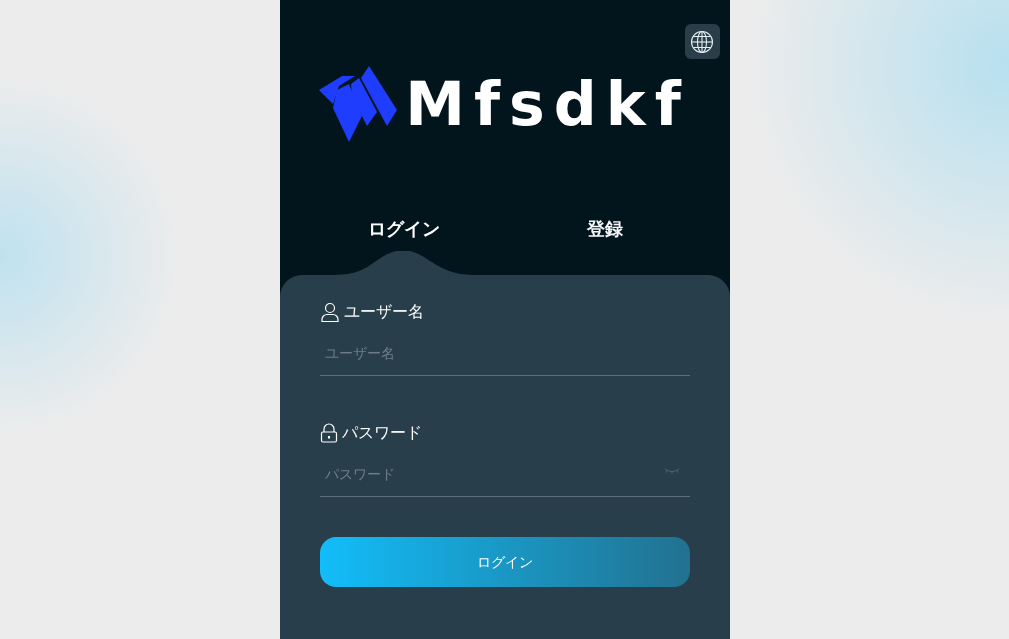 The width and height of the screenshot is (1009, 639). Describe the element at coordinates (404, 229) in the screenshot. I see `tab: ログイン` at that location.